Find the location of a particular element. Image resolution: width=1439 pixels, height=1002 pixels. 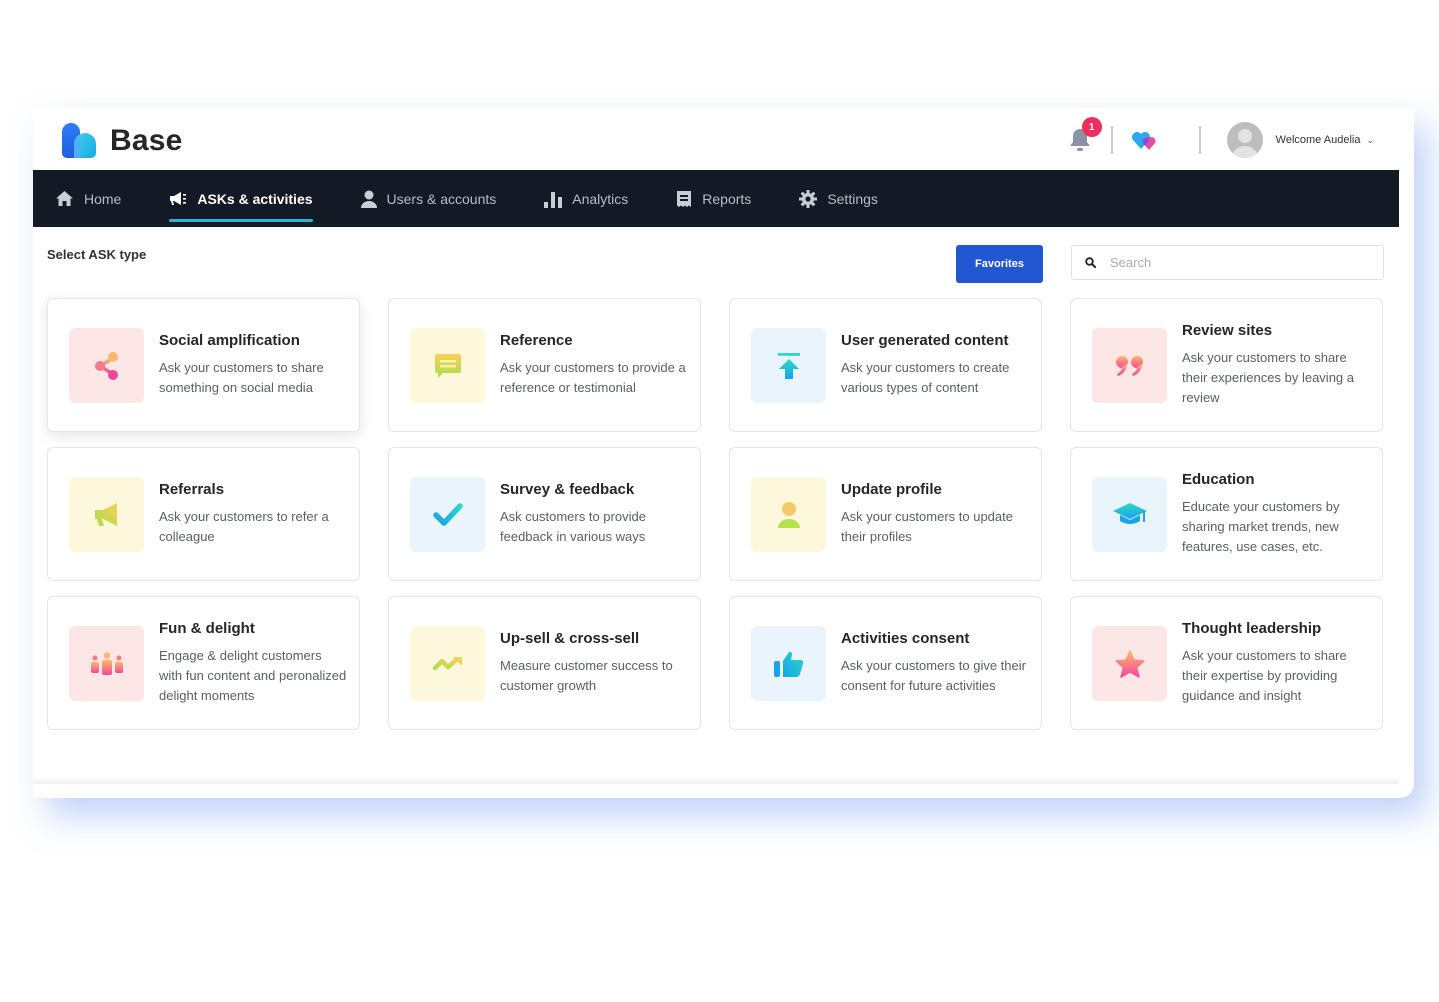

checkmark-icon is located at coordinates (447, 514).